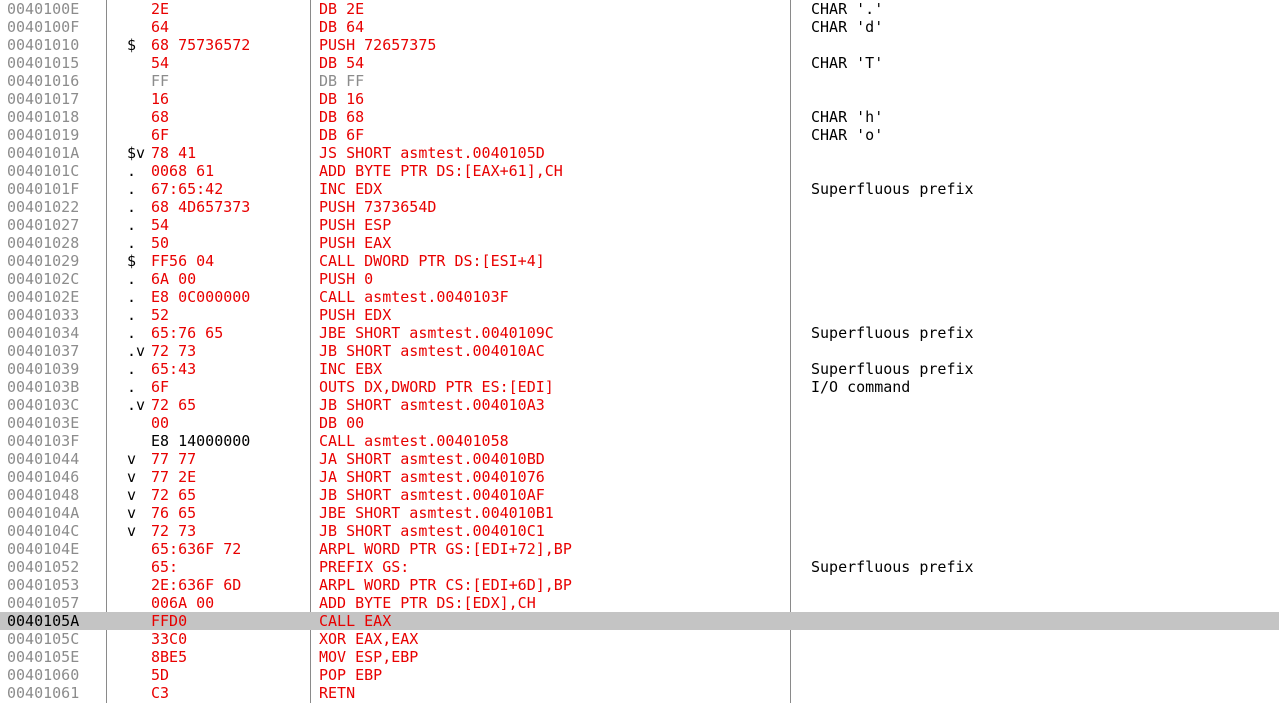 This screenshot has height=703, width=1279. Describe the element at coordinates (43, 459) in the screenshot. I see `address-cell: 00401044` at that location.